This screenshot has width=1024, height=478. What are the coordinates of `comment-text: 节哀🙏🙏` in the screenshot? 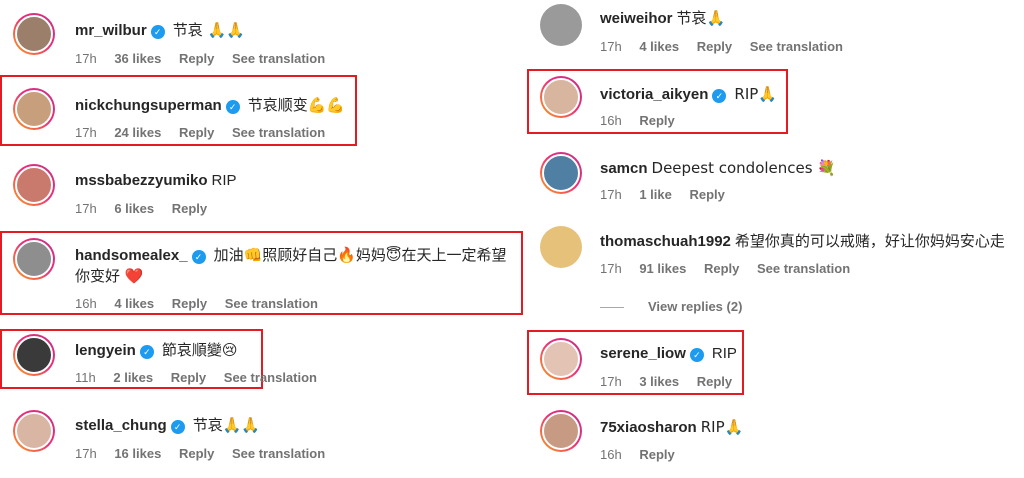 It's located at (226, 425).